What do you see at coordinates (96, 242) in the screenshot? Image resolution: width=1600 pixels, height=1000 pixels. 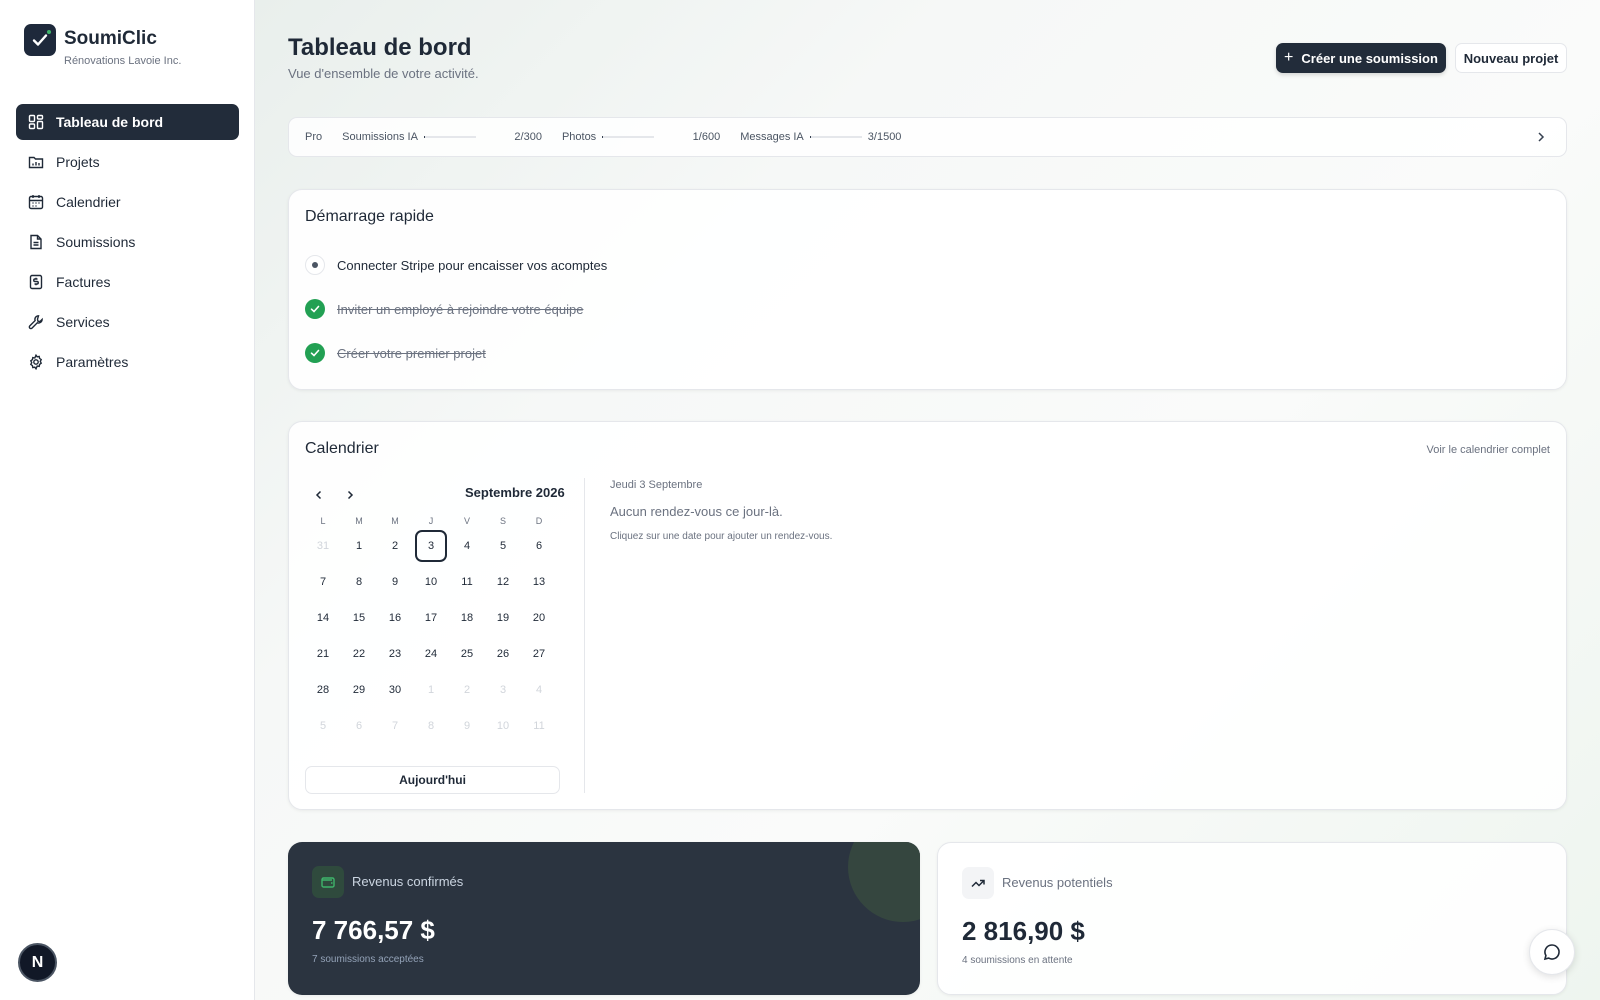 I see `sidebar-item-label: Soumissions` at bounding box center [96, 242].